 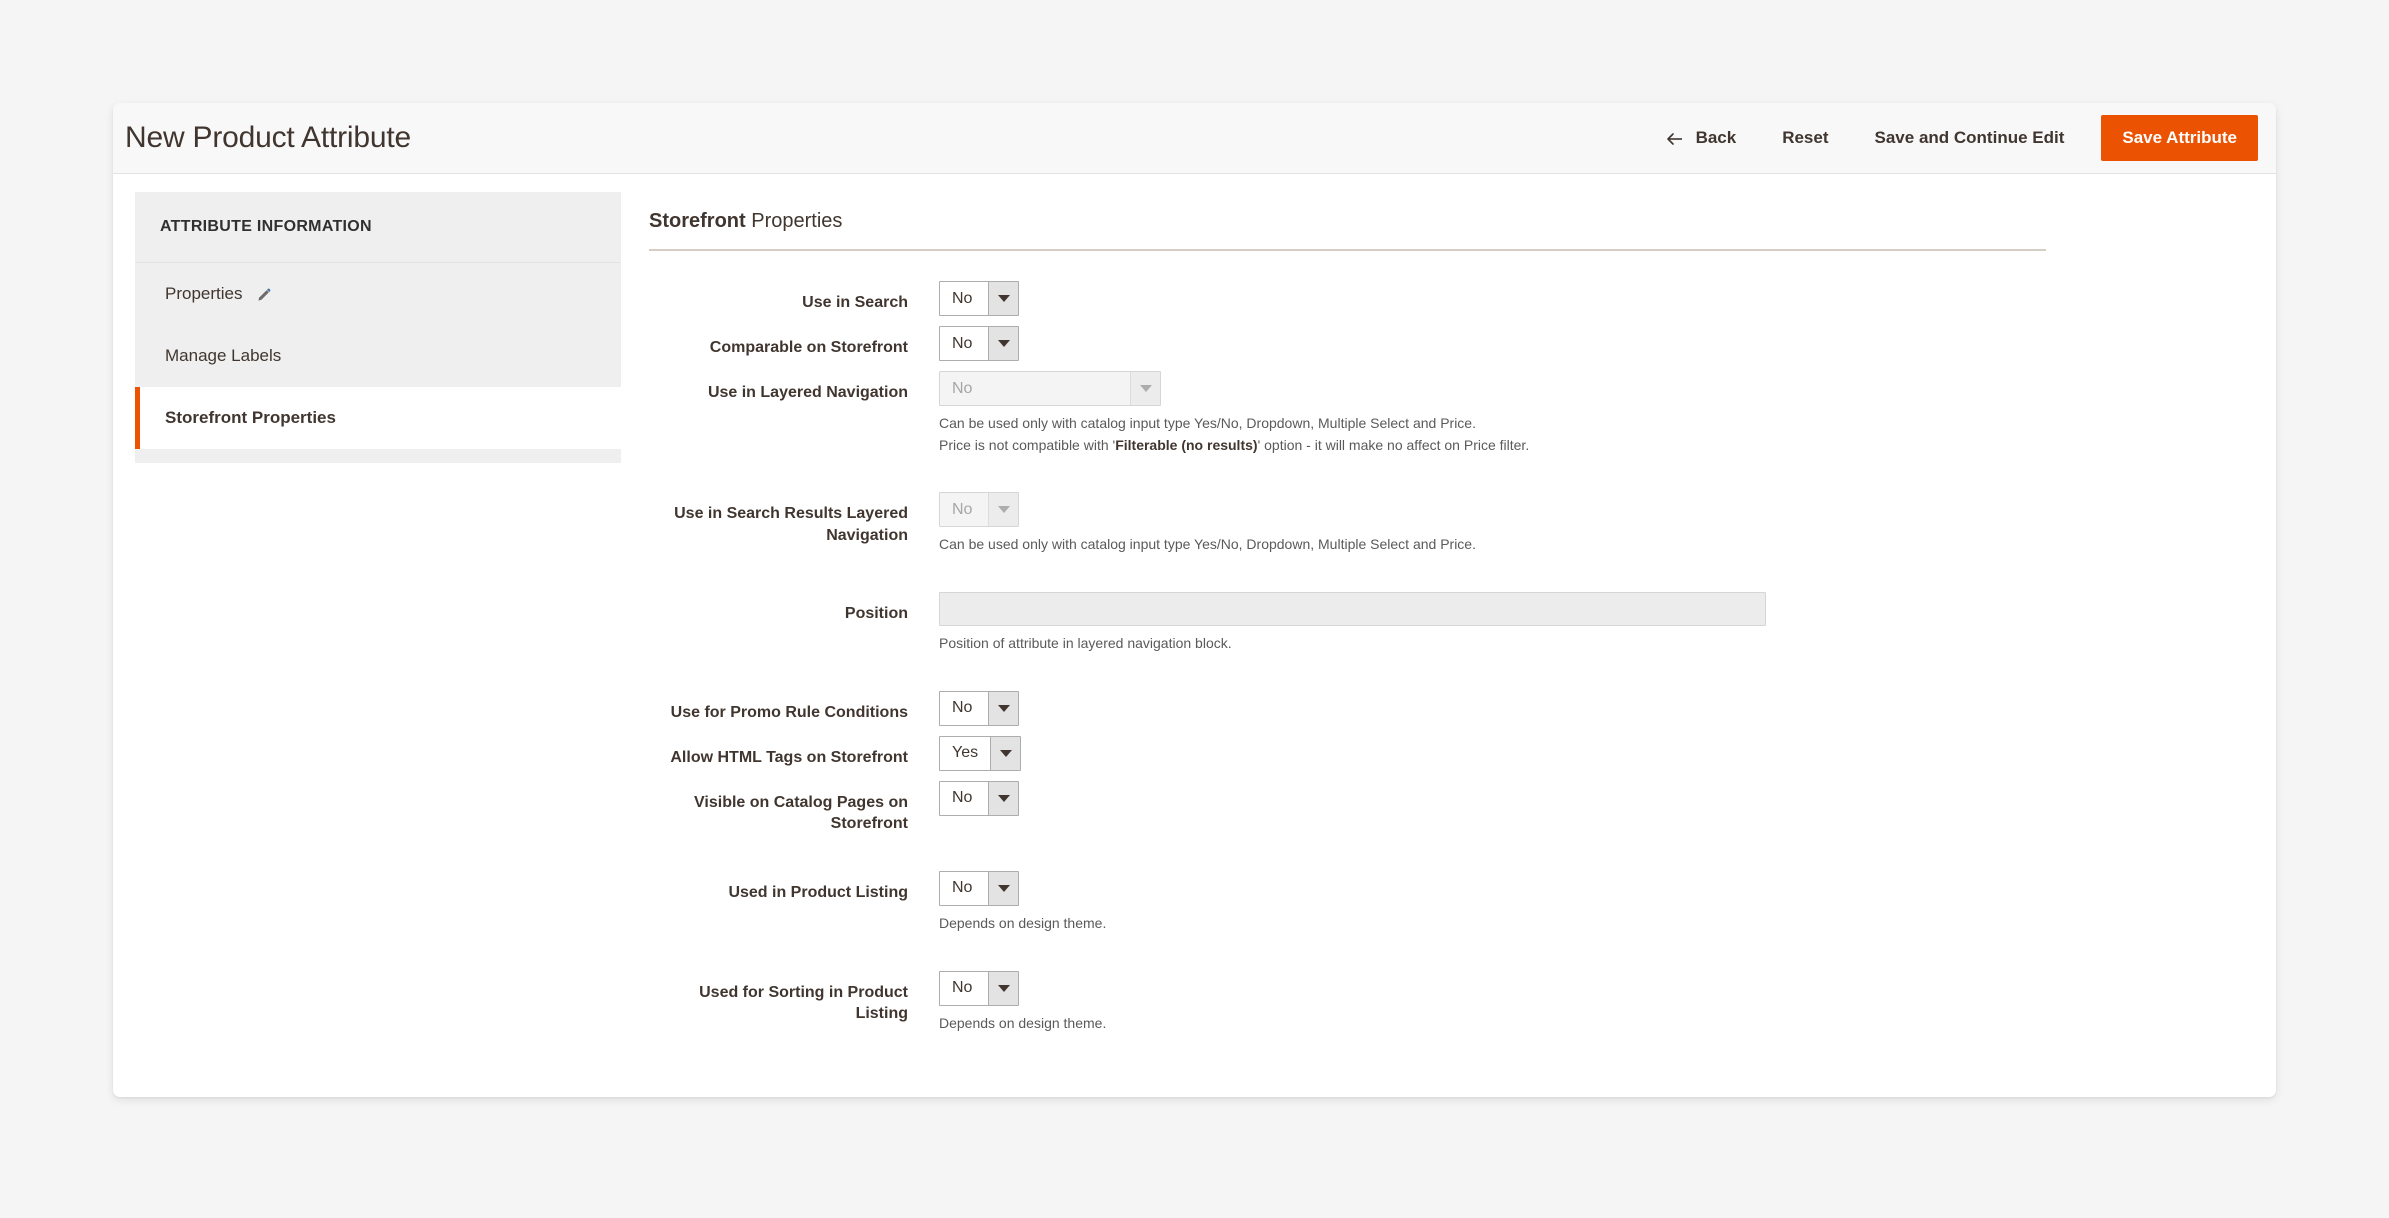 What do you see at coordinates (378, 456) in the screenshot?
I see `sidebar-footer` at bounding box center [378, 456].